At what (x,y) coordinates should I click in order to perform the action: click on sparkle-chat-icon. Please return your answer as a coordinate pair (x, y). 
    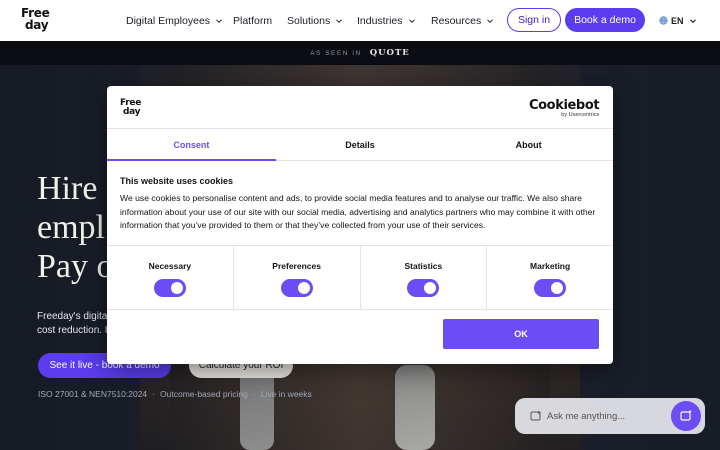
    Looking at the image, I should click on (535, 415).